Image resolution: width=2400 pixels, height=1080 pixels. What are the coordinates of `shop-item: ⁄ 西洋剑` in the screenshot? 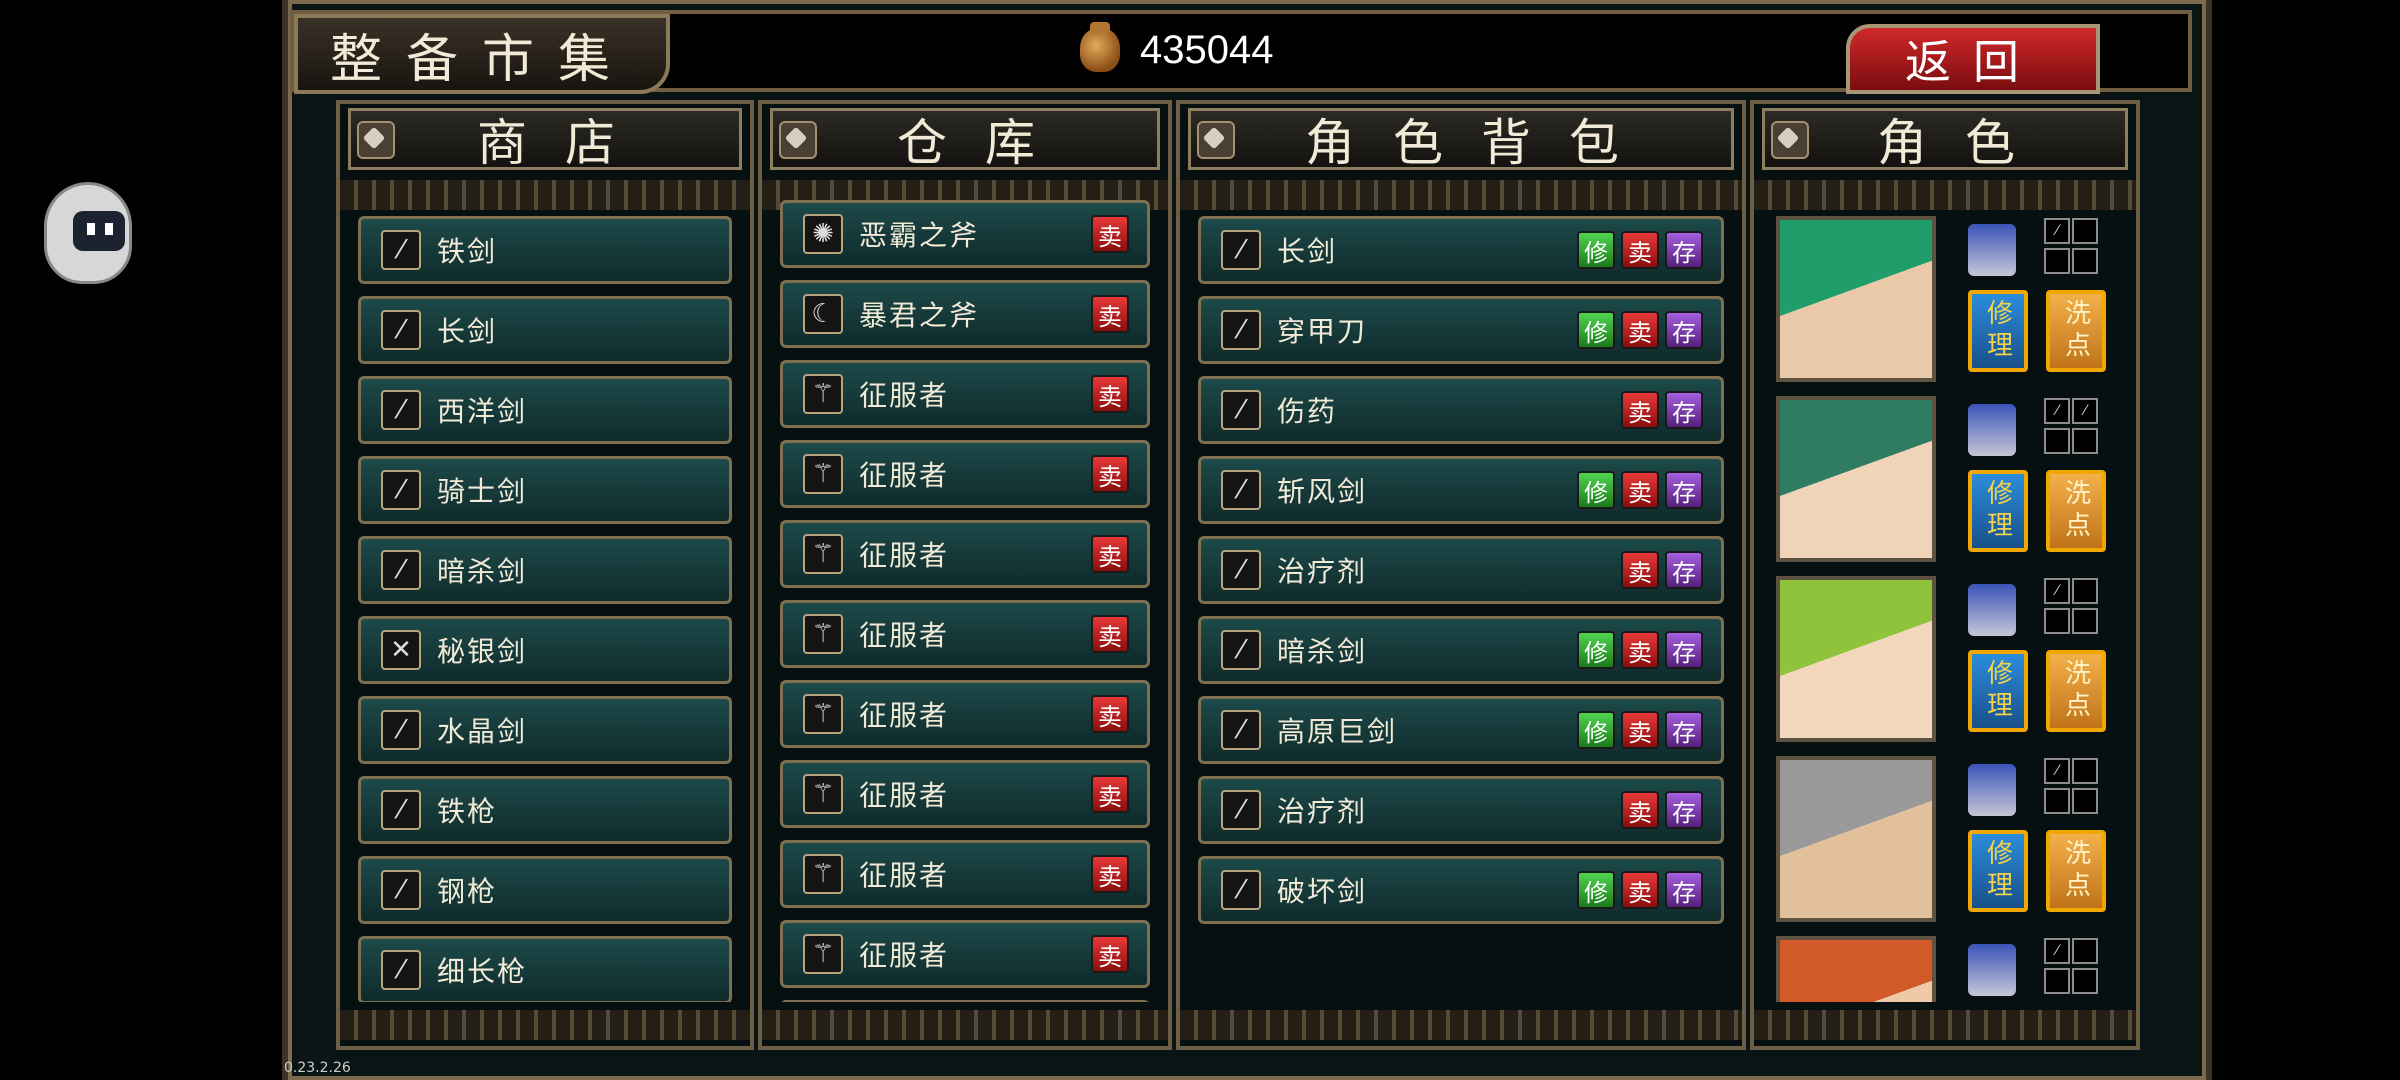 It's located at (545, 410).